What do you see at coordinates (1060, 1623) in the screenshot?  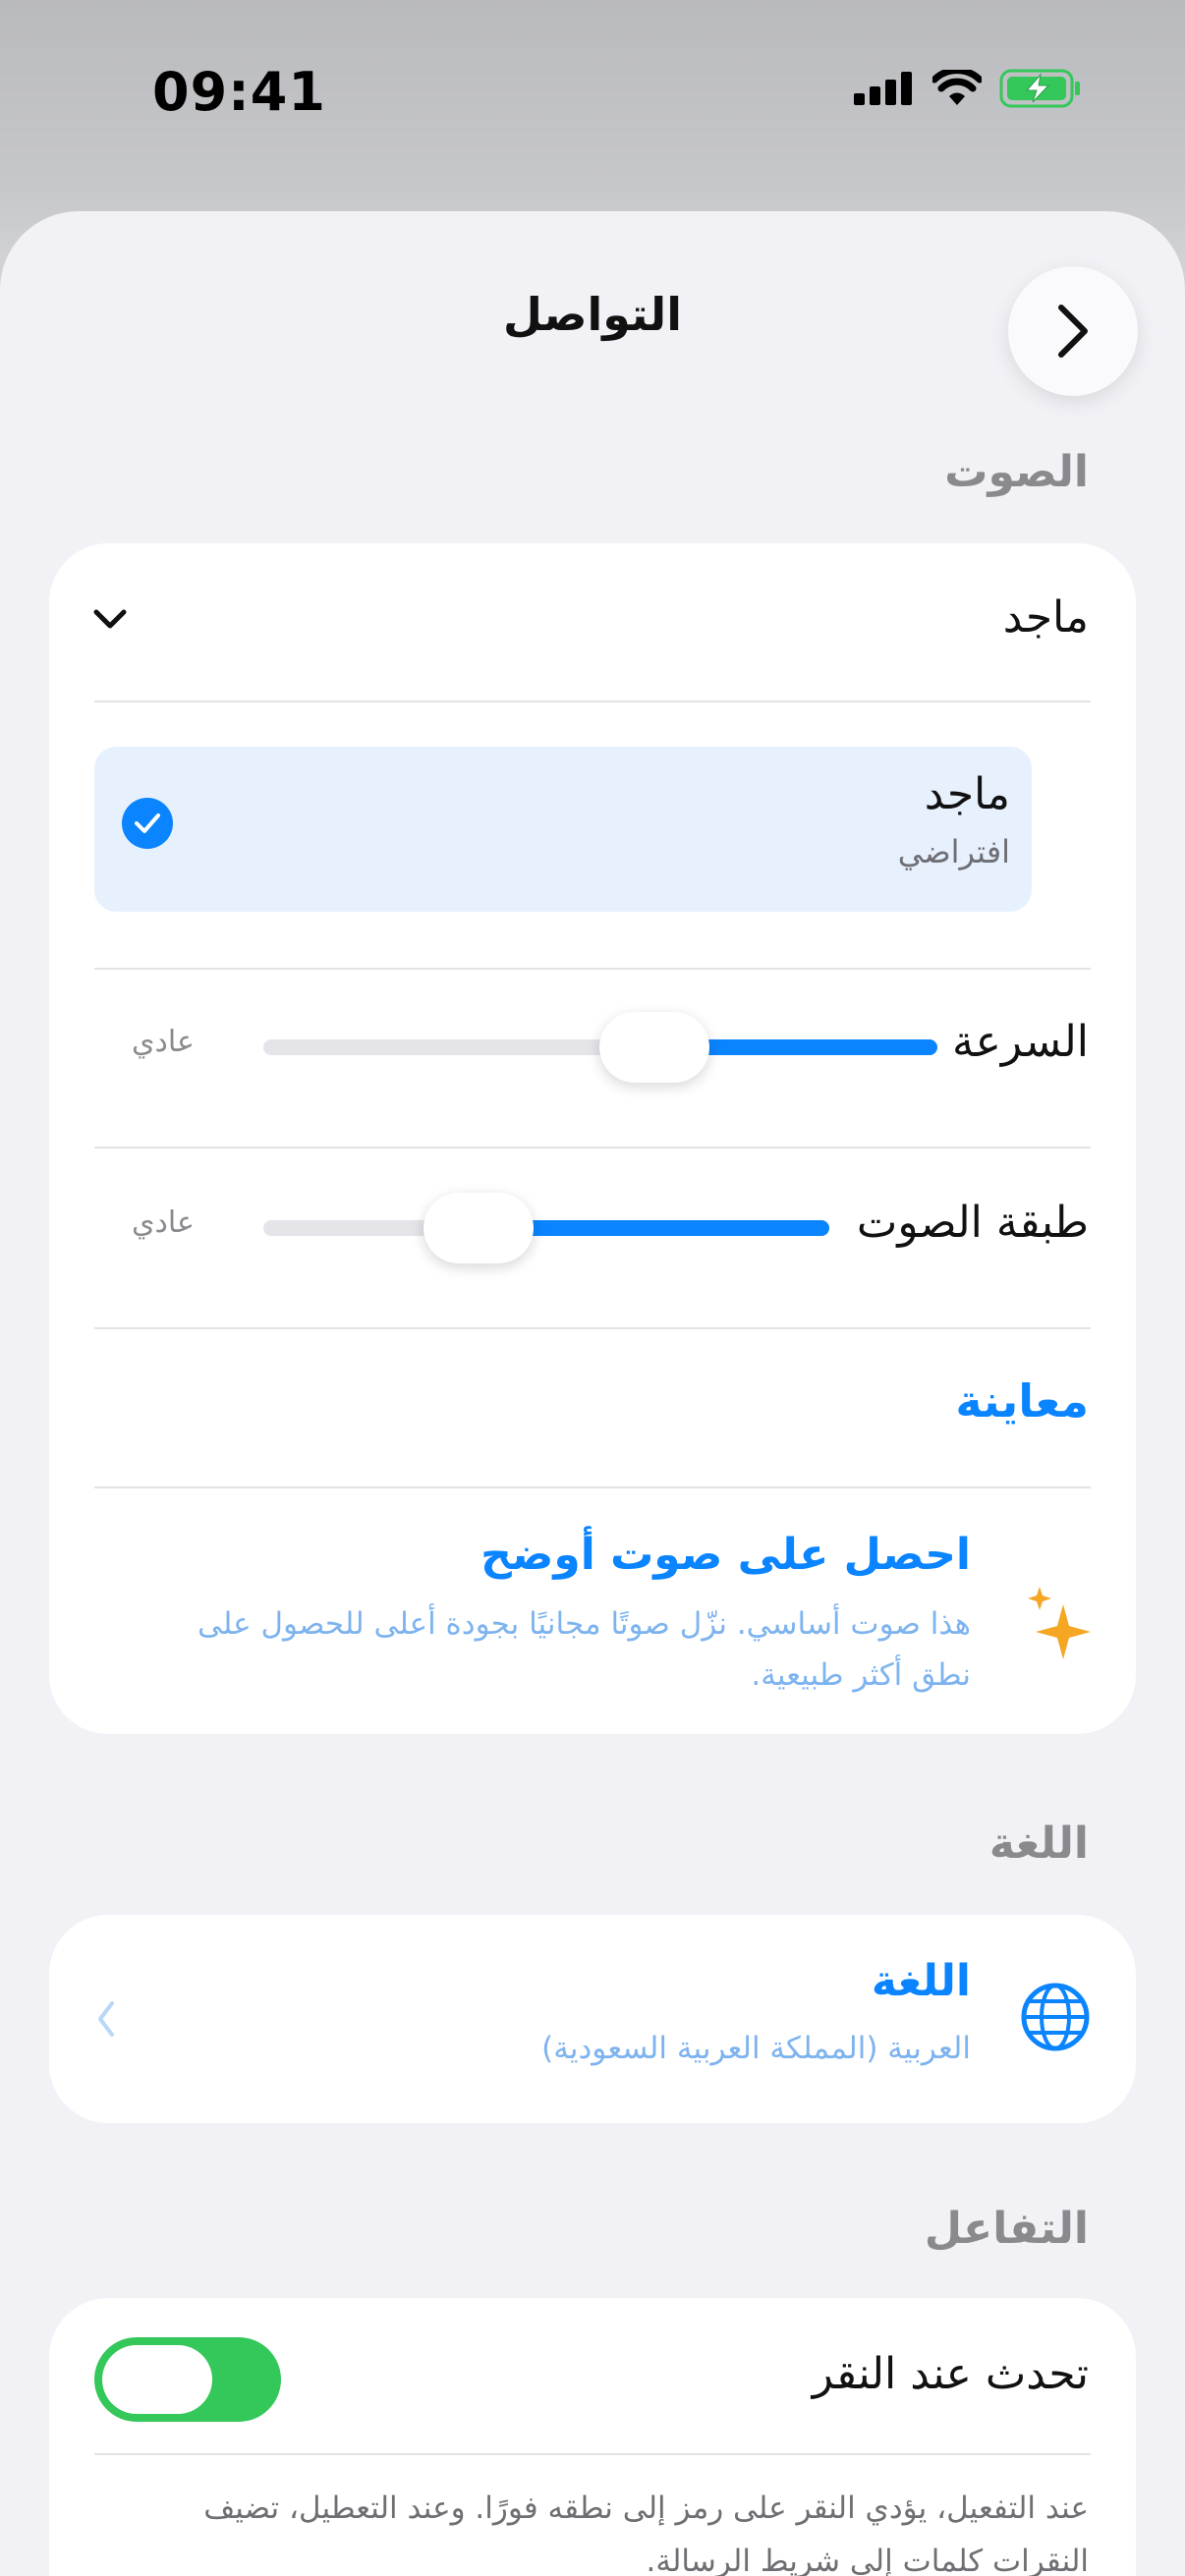 I see `sparkle-icon` at bounding box center [1060, 1623].